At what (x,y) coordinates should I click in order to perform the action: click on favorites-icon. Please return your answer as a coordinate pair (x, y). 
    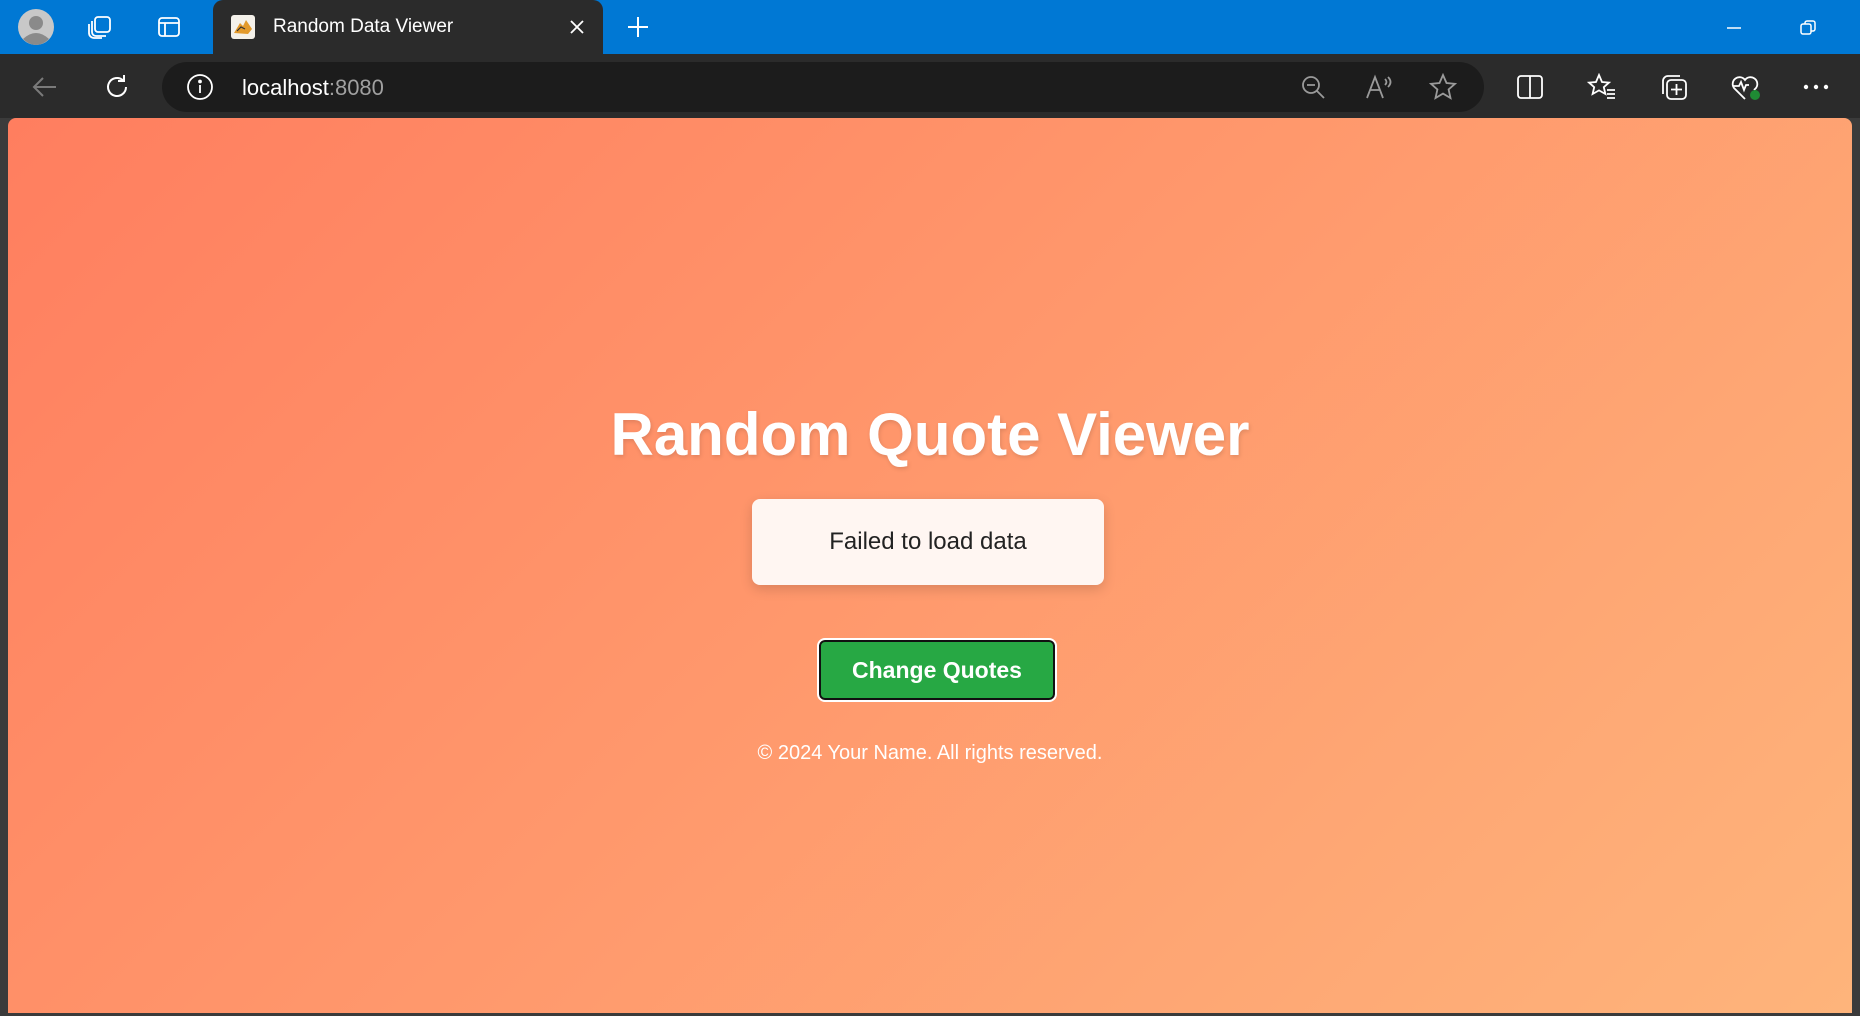
    Looking at the image, I should click on (1601, 86).